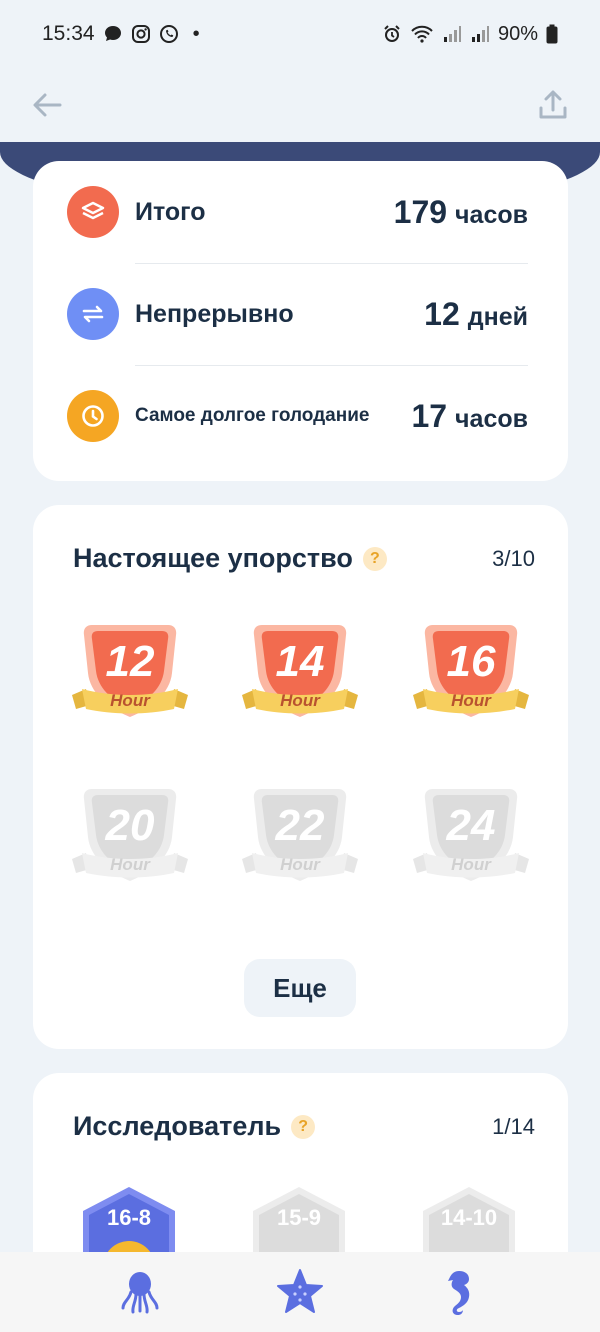 This screenshot has width=600, height=1332. Describe the element at coordinates (168, 34) in the screenshot. I see `whatsapp-icon` at that location.